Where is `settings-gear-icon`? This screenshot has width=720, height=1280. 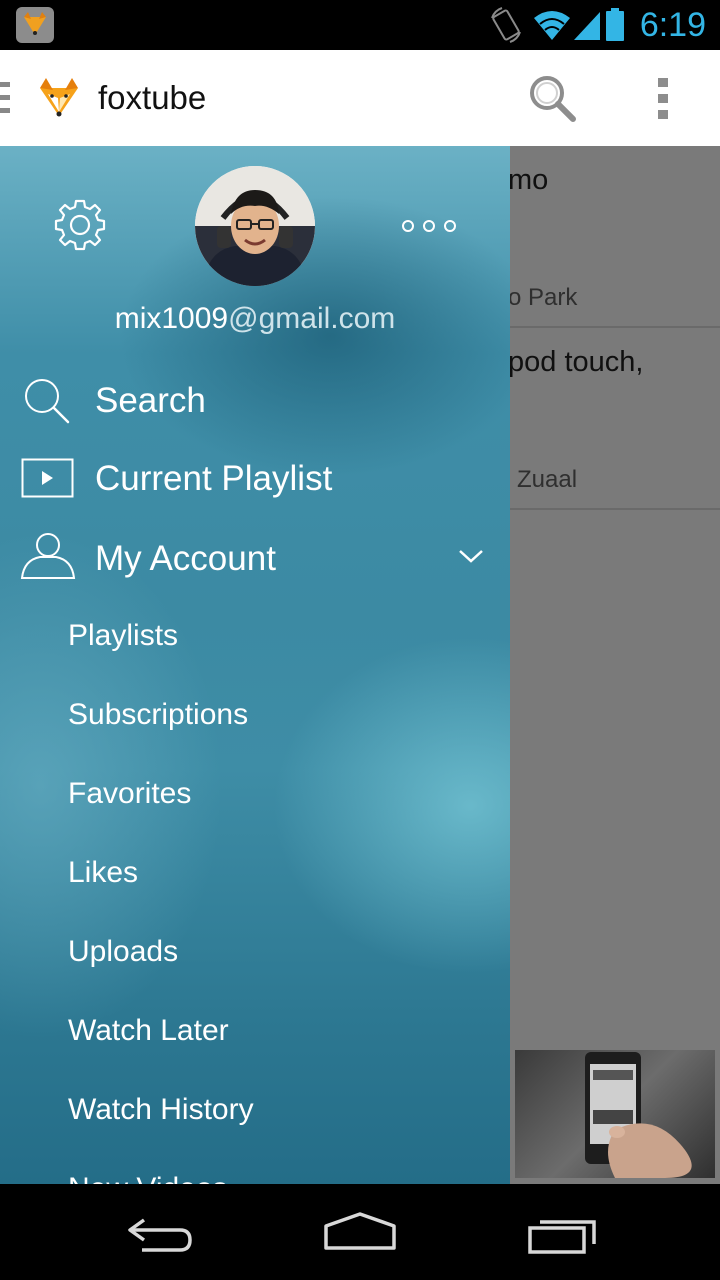
settings-gear-icon is located at coordinates (80, 225).